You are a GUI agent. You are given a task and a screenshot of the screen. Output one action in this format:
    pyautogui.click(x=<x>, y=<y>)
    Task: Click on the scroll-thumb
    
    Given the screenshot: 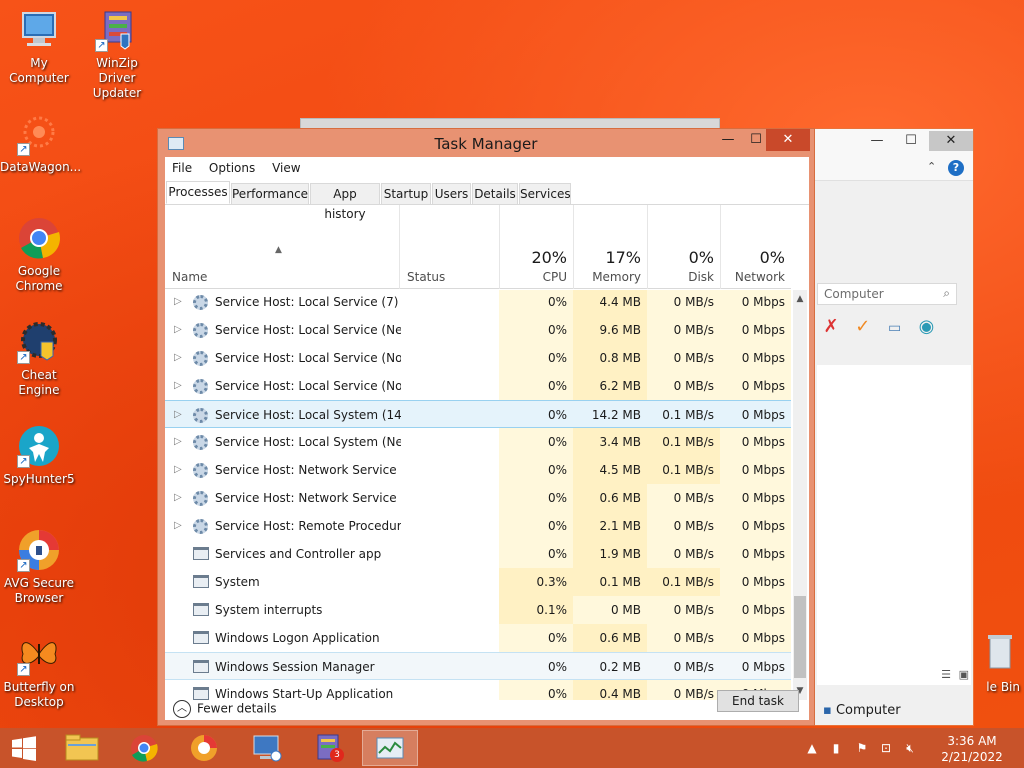 What is the action you would take?
    pyautogui.click(x=800, y=637)
    